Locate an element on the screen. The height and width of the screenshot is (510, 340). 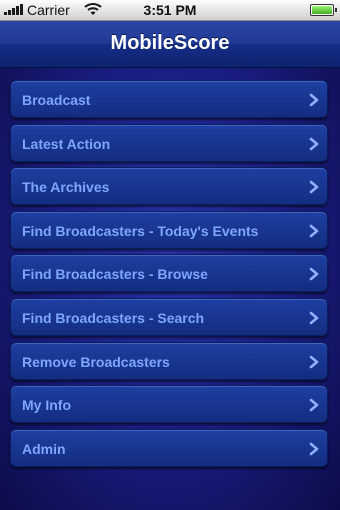
page-title: MobileScore is located at coordinates (170, 43).